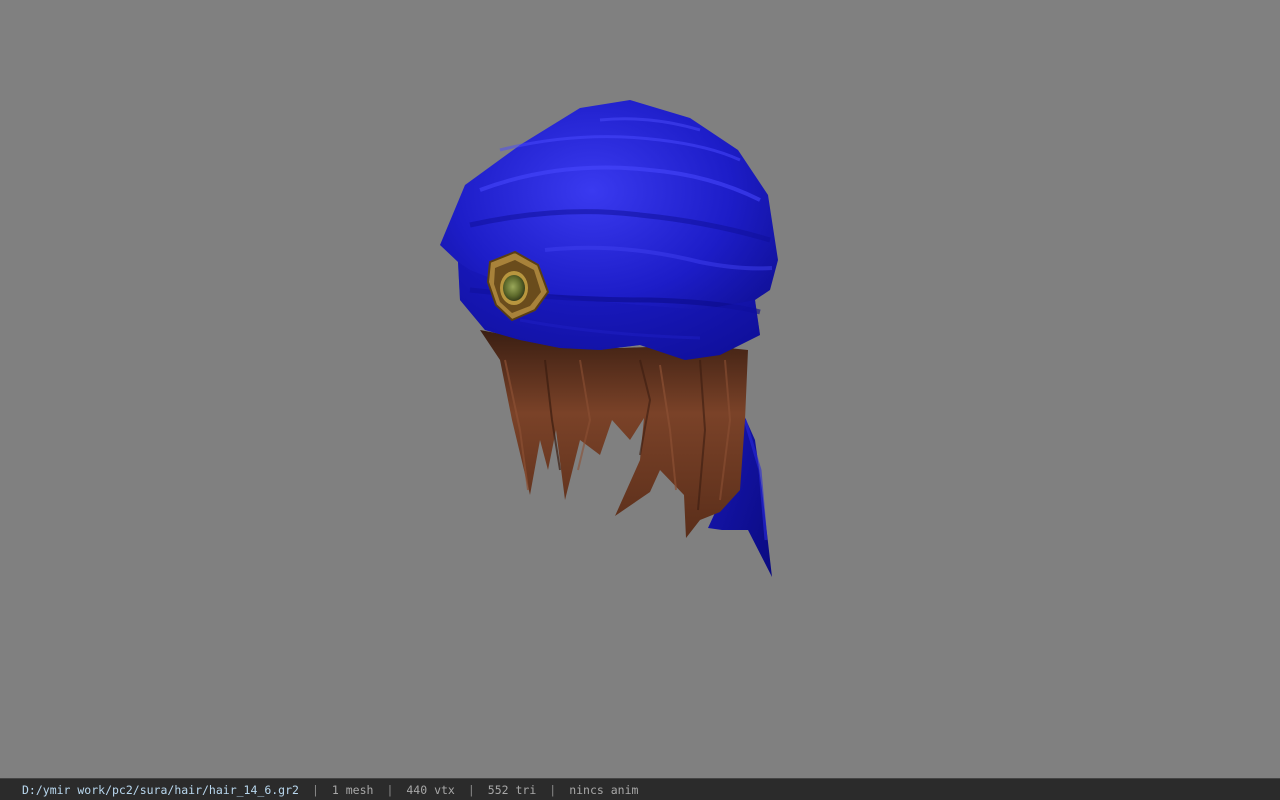 This screenshot has width=1280, height=800. I want to click on bandana-cap, so click(609, 230).